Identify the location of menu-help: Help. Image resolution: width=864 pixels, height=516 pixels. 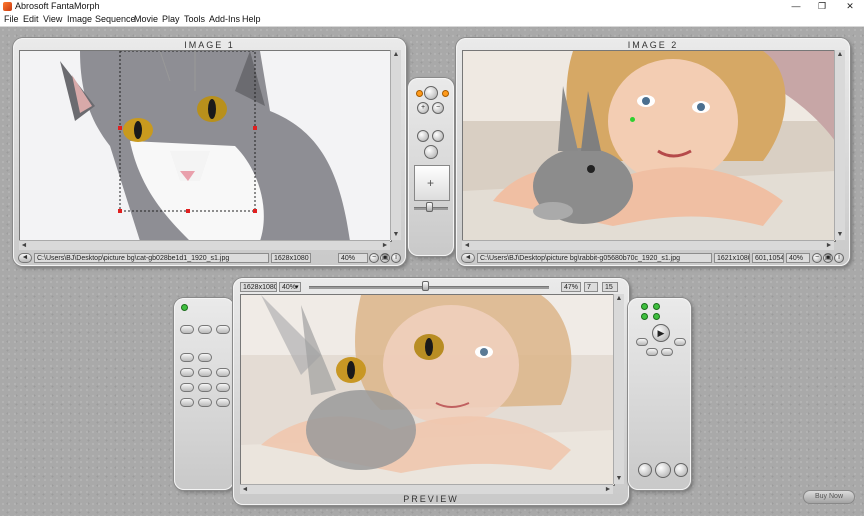
(251, 19).